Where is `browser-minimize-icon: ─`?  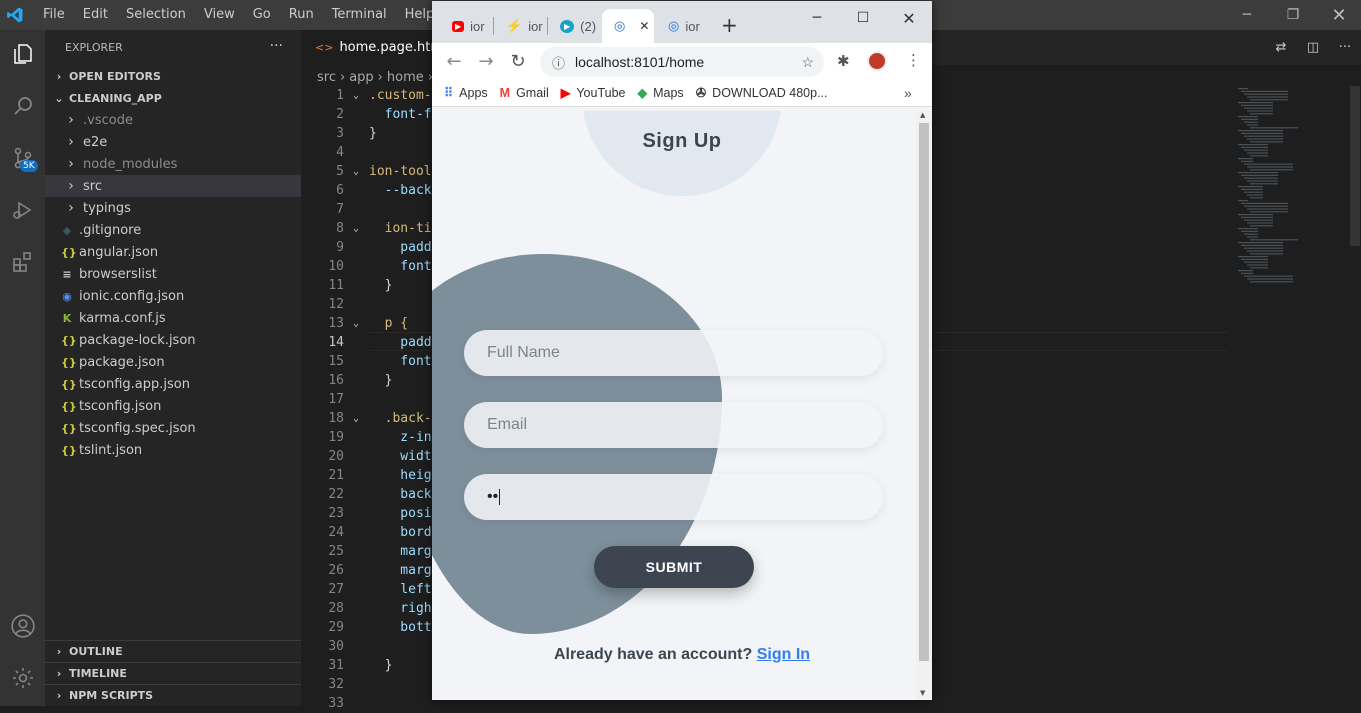 browser-minimize-icon: ─ is located at coordinates (817, 18).